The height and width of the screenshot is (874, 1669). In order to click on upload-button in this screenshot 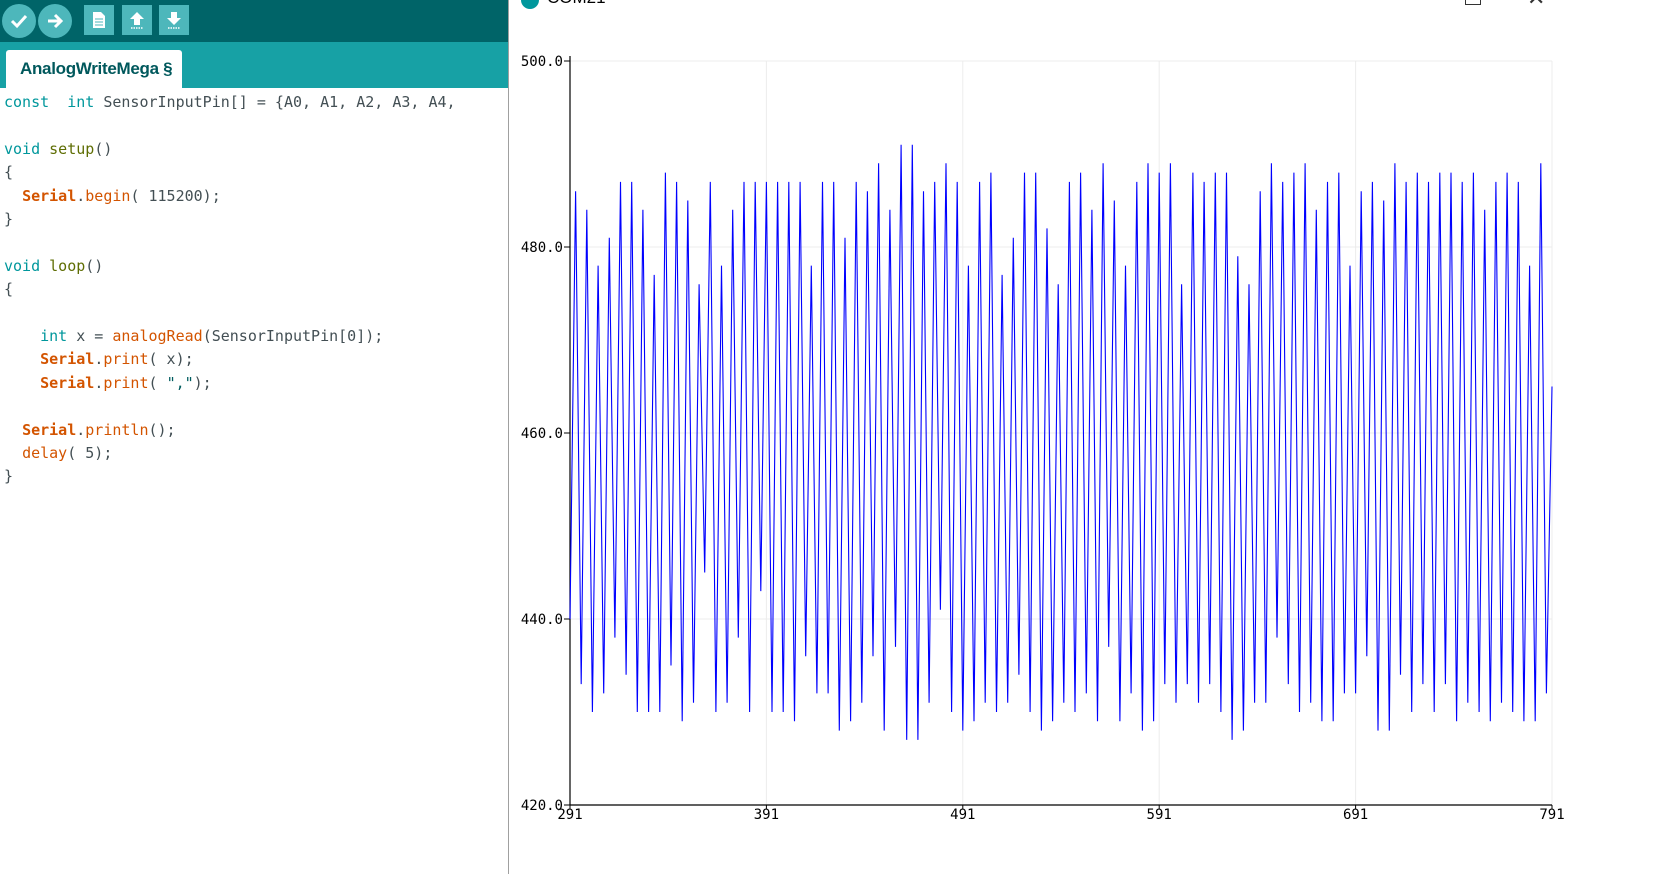, I will do `click(55, 21)`.